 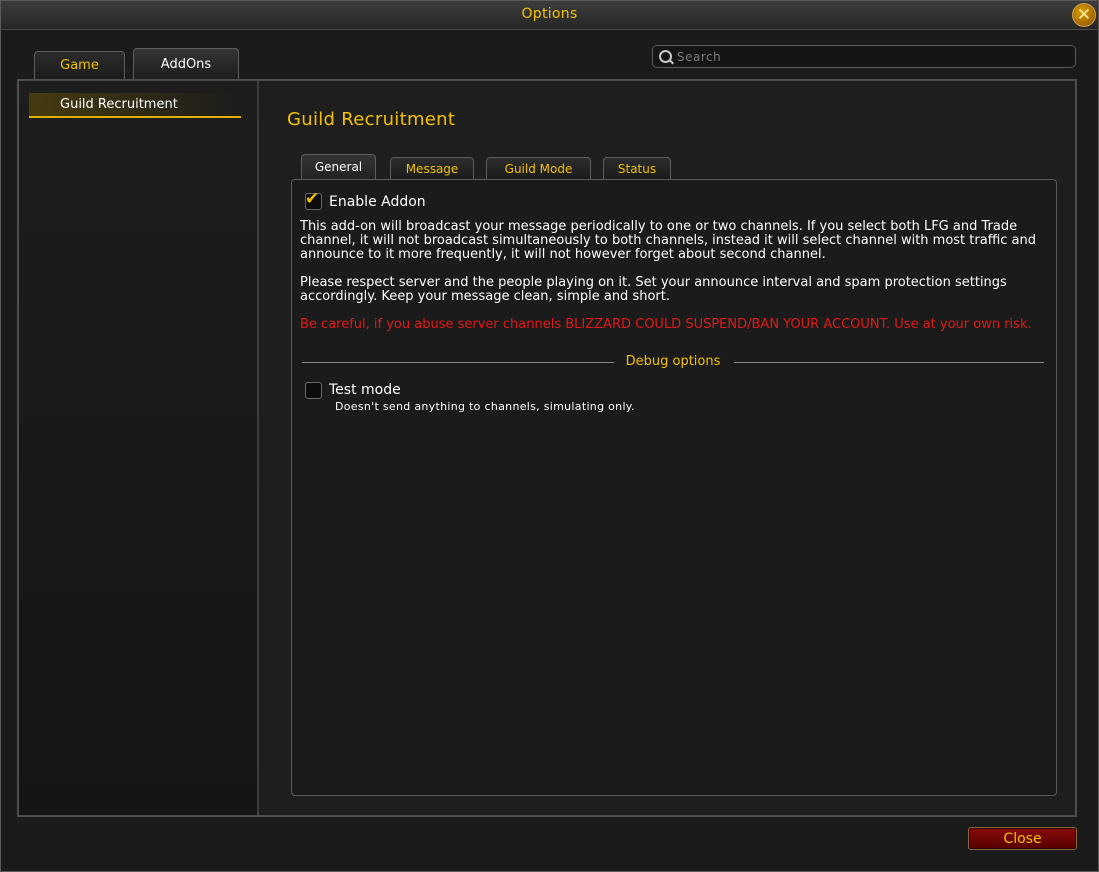 I want to click on tab-guild-mode: Guild Mode, so click(x=538, y=168).